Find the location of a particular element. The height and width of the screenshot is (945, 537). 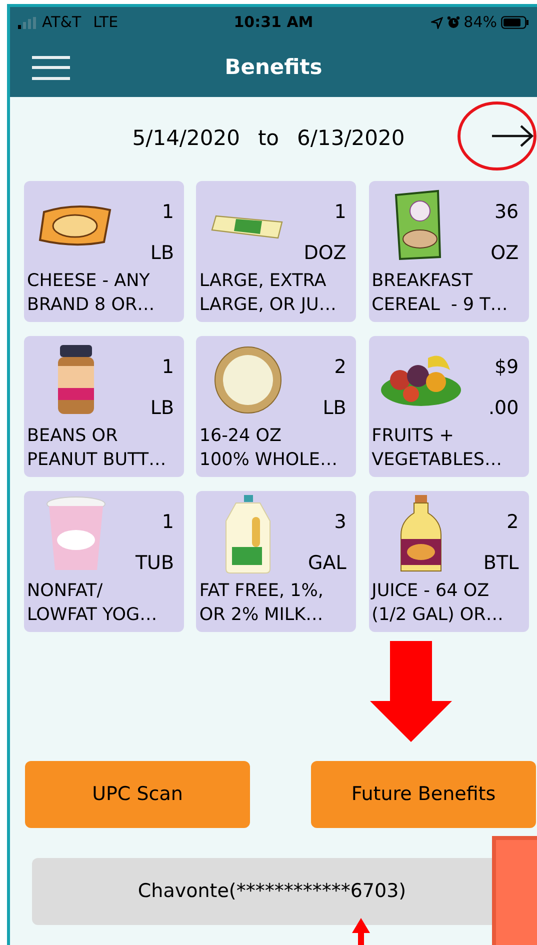

arrow-annotation is located at coordinates (361, 931).